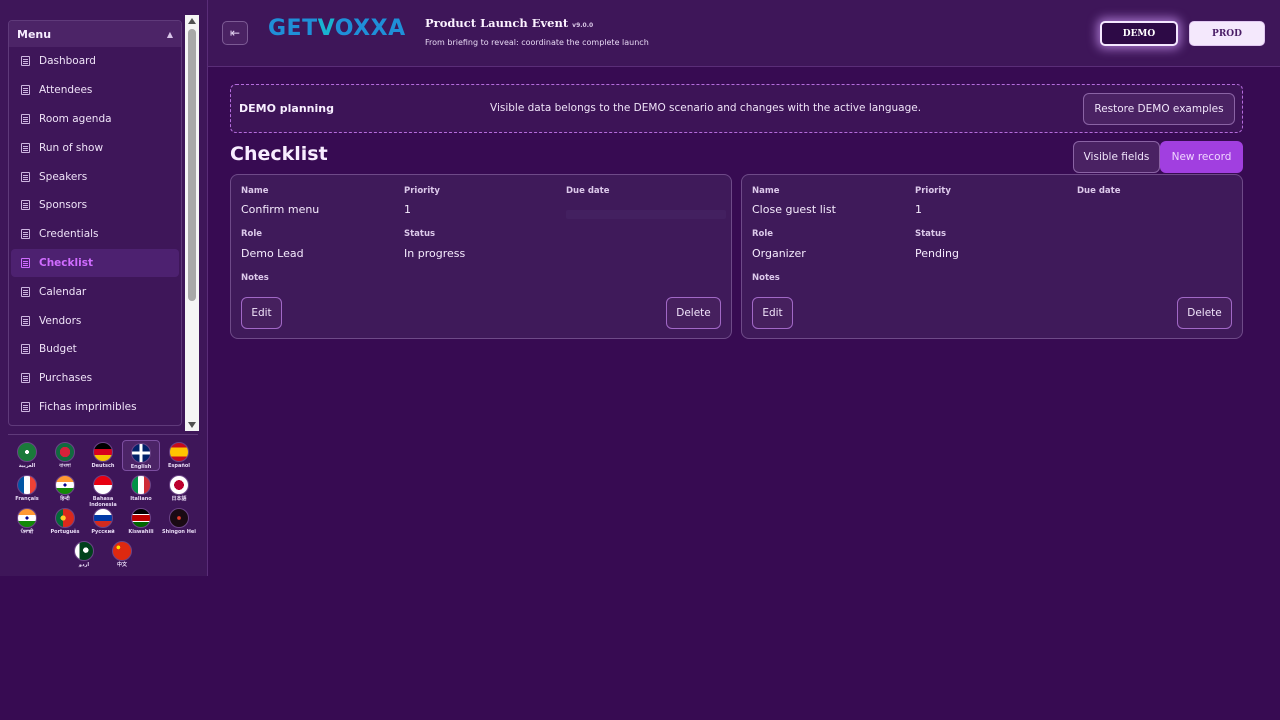 The width and height of the screenshot is (1280, 720). I want to click on sidebar-item-vendors: Vendors, so click(95, 320).